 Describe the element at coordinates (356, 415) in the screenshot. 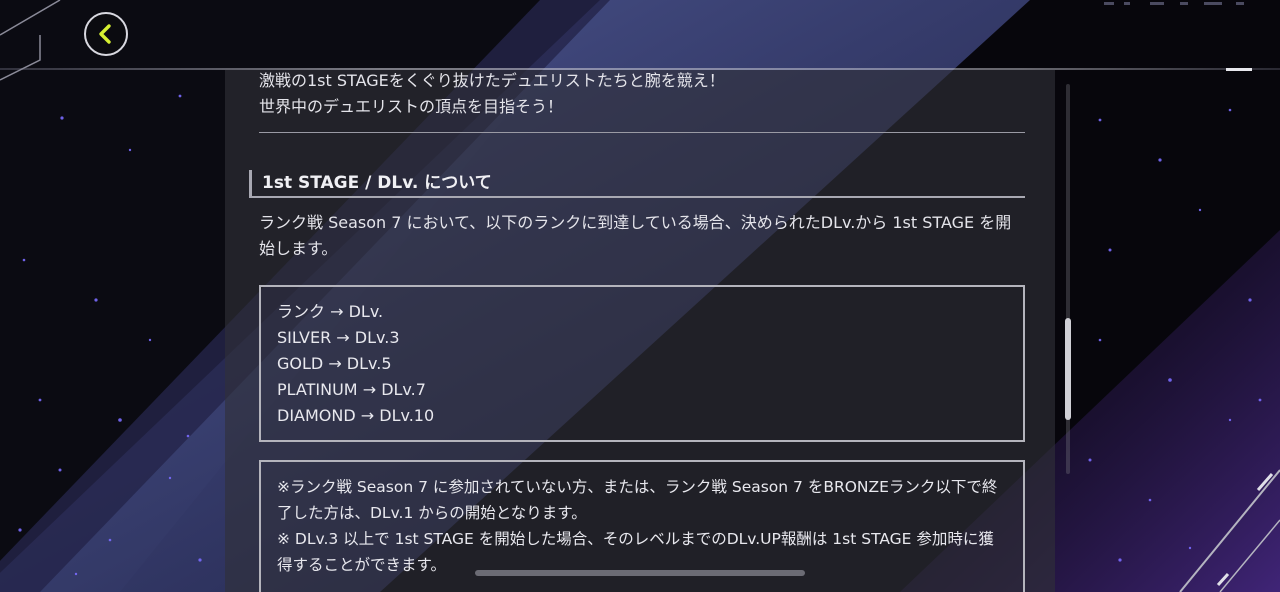

I see `rank-row-diamond: DIAMOND → DLv.10` at that location.